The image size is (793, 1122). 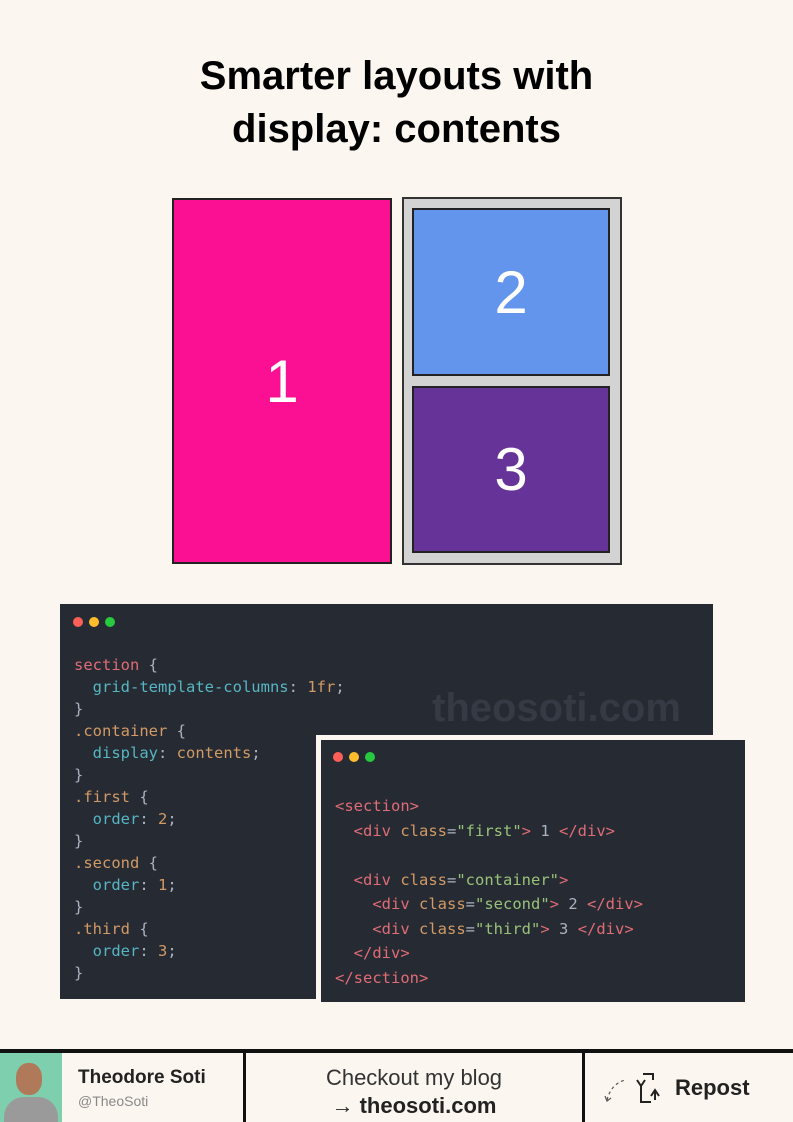 What do you see at coordinates (113, 1100) in the screenshot?
I see `author-handle: @TheoSoti` at bounding box center [113, 1100].